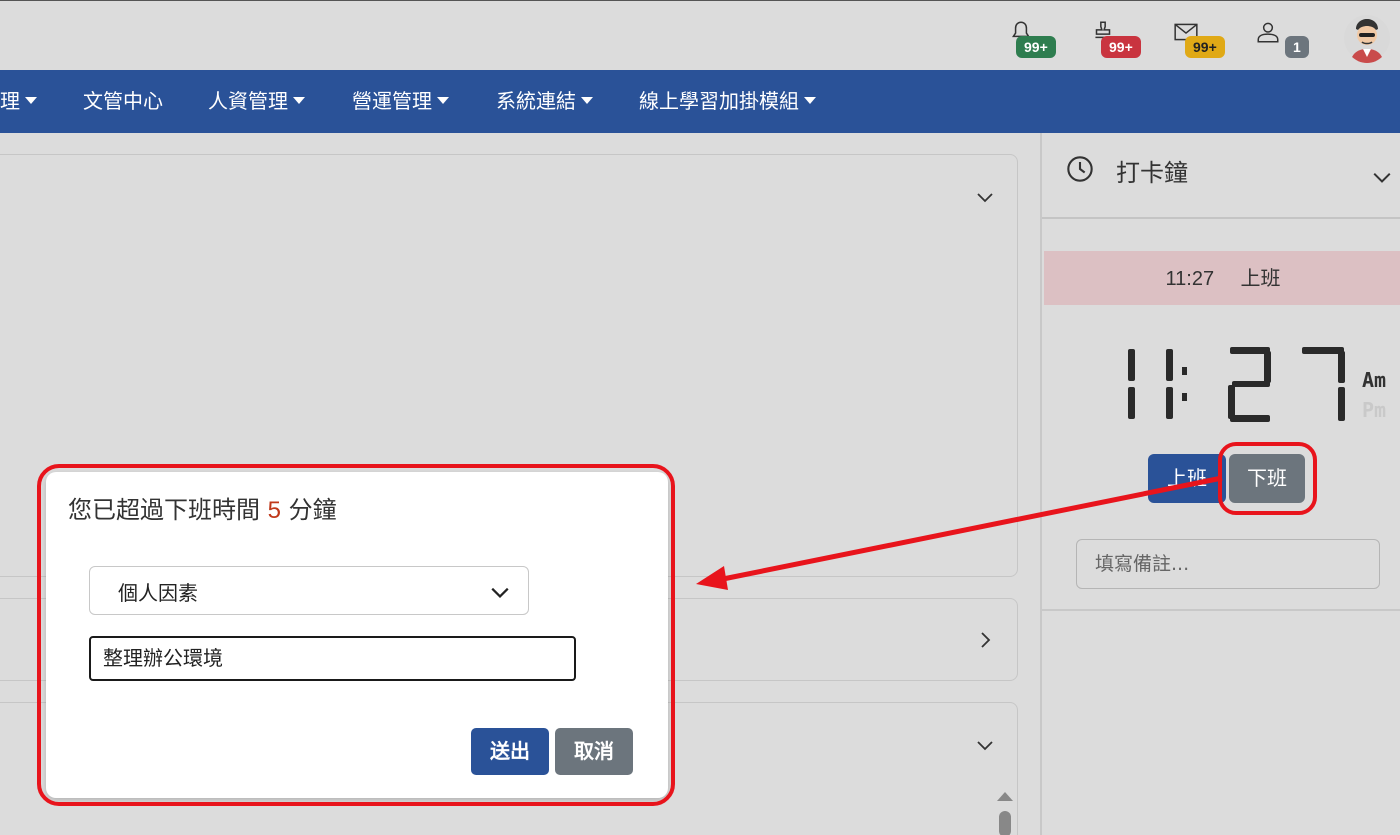 Image resolution: width=1400 pixels, height=835 pixels. I want to click on pm-indicator: Pm, so click(1374, 410).